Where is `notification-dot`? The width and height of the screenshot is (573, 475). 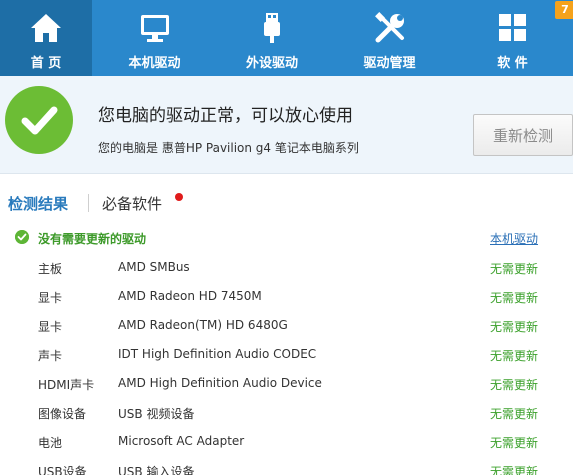 notification-dot is located at coordinates (179, 197).